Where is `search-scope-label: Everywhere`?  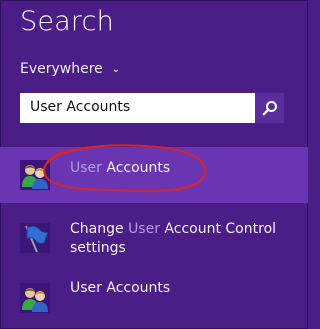
search-scope-label: Everywhere is located at coordinates (61, 69).